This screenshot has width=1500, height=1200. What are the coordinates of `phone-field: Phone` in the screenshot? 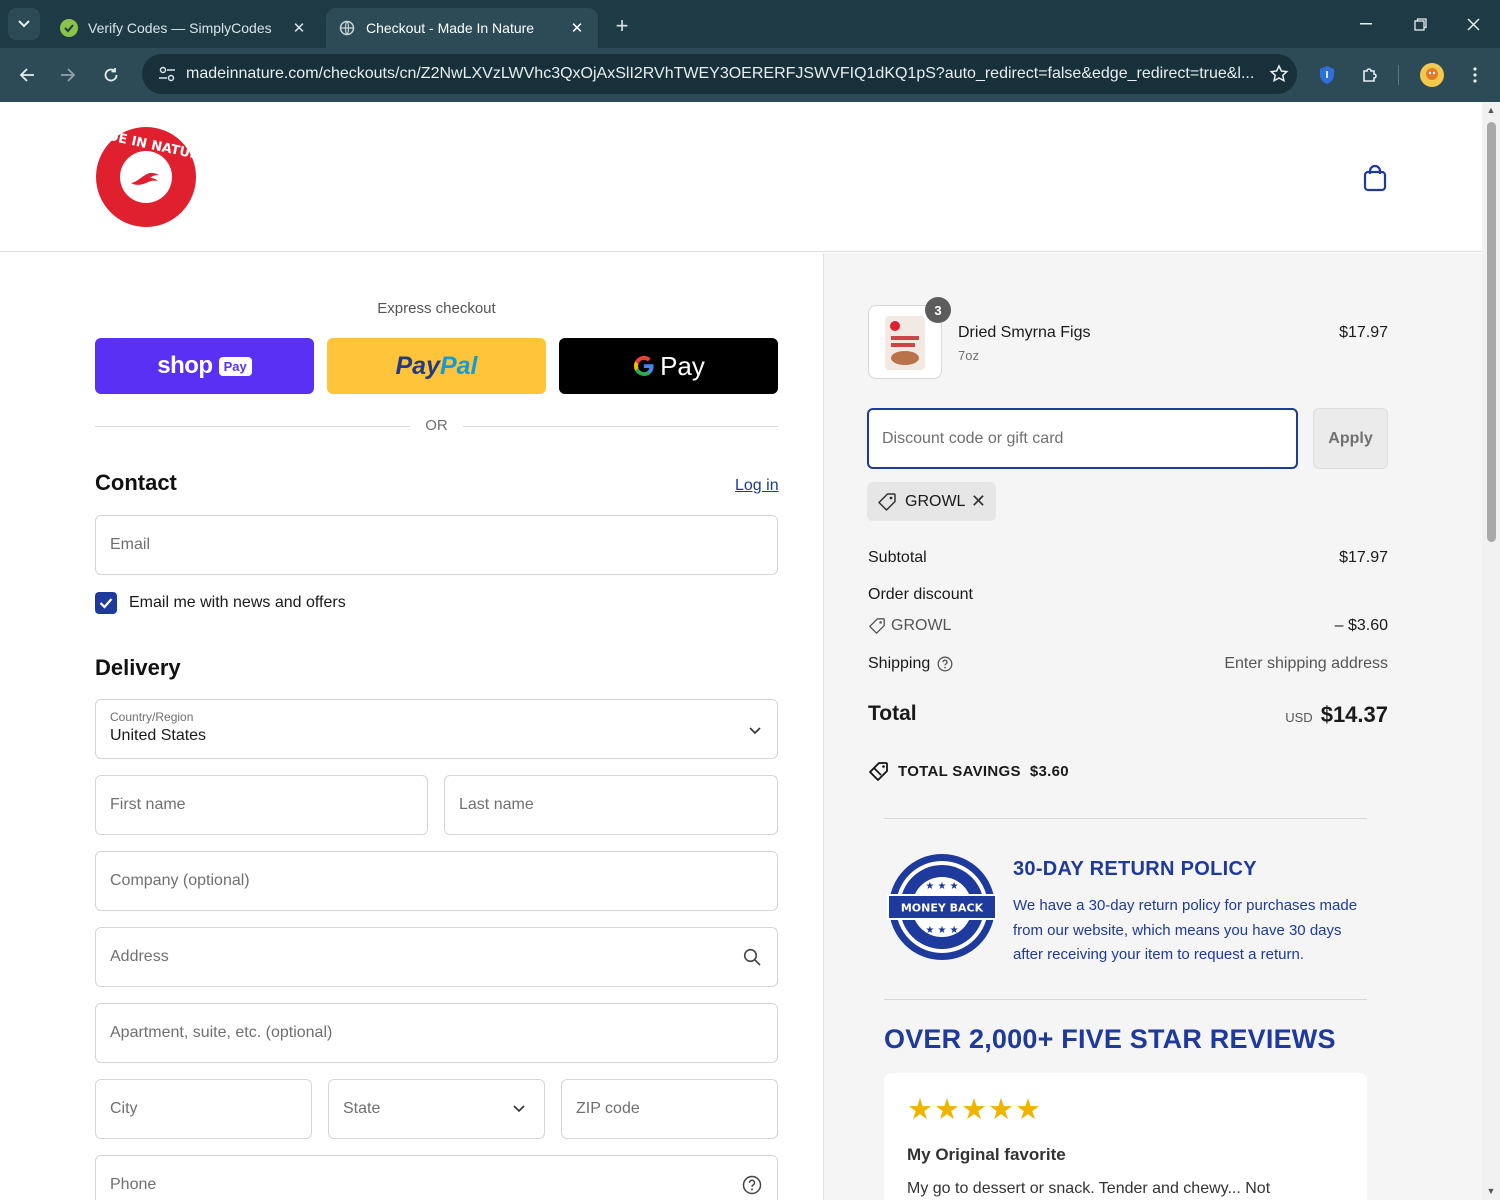 It's located at (436, 1177).